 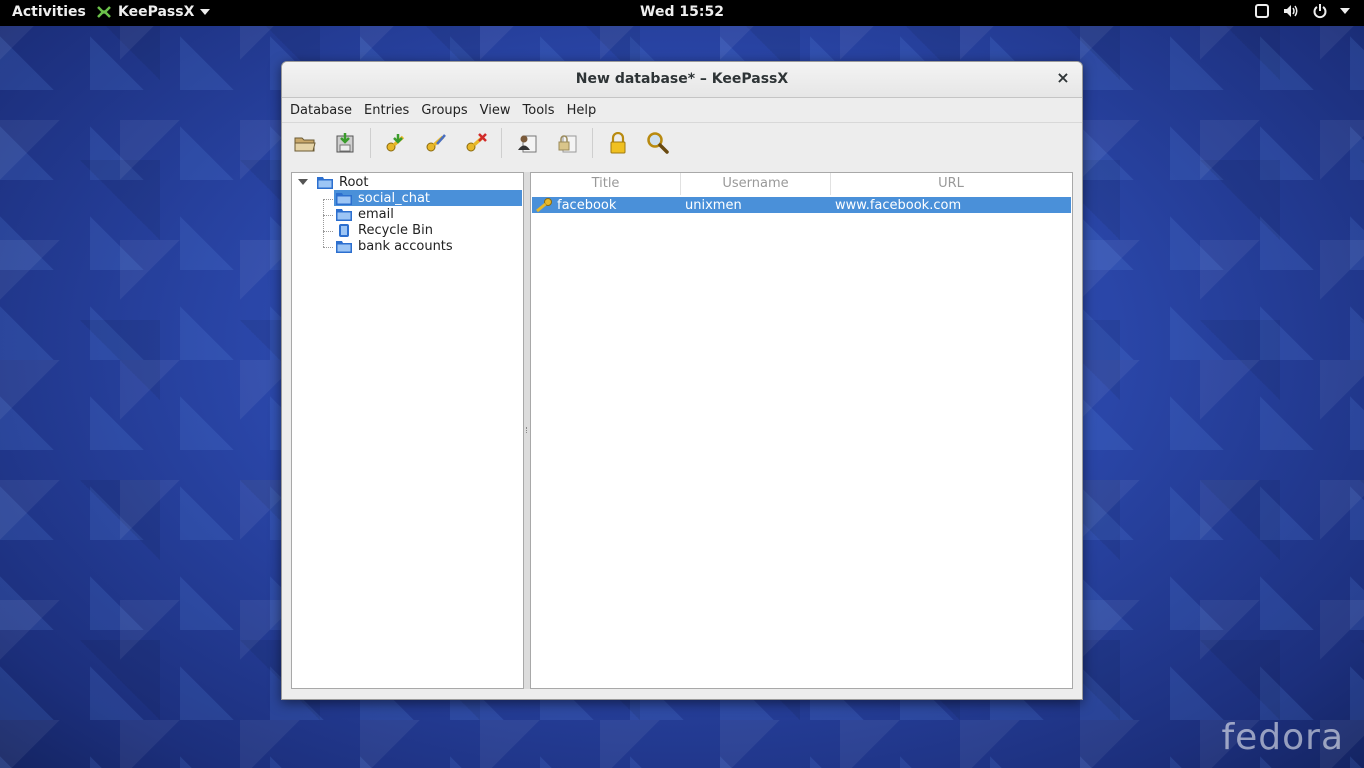 What do you see at coordinates (303, 182) in the screenshot?
I see `expand-arrow-icon` at bounding box center [303, 182].